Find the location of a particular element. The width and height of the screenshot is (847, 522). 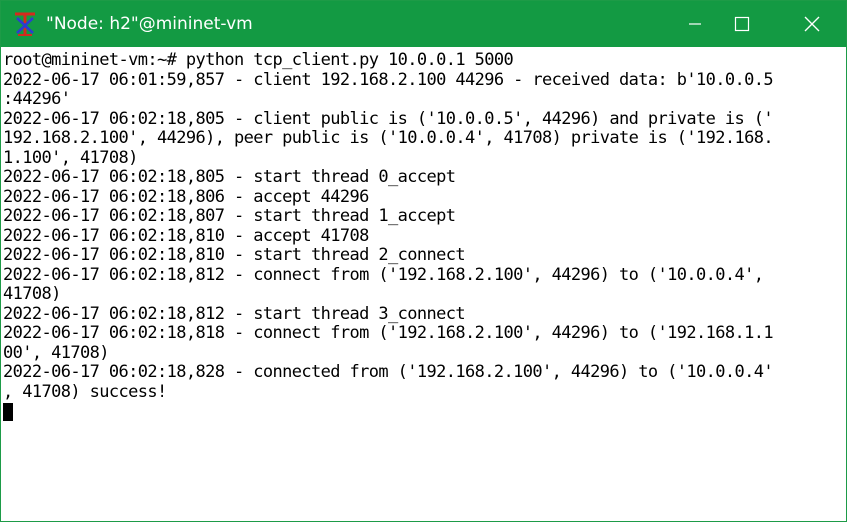

title-bar: "Node: h2"@mininet-vm is located at coordinates (423, 24).